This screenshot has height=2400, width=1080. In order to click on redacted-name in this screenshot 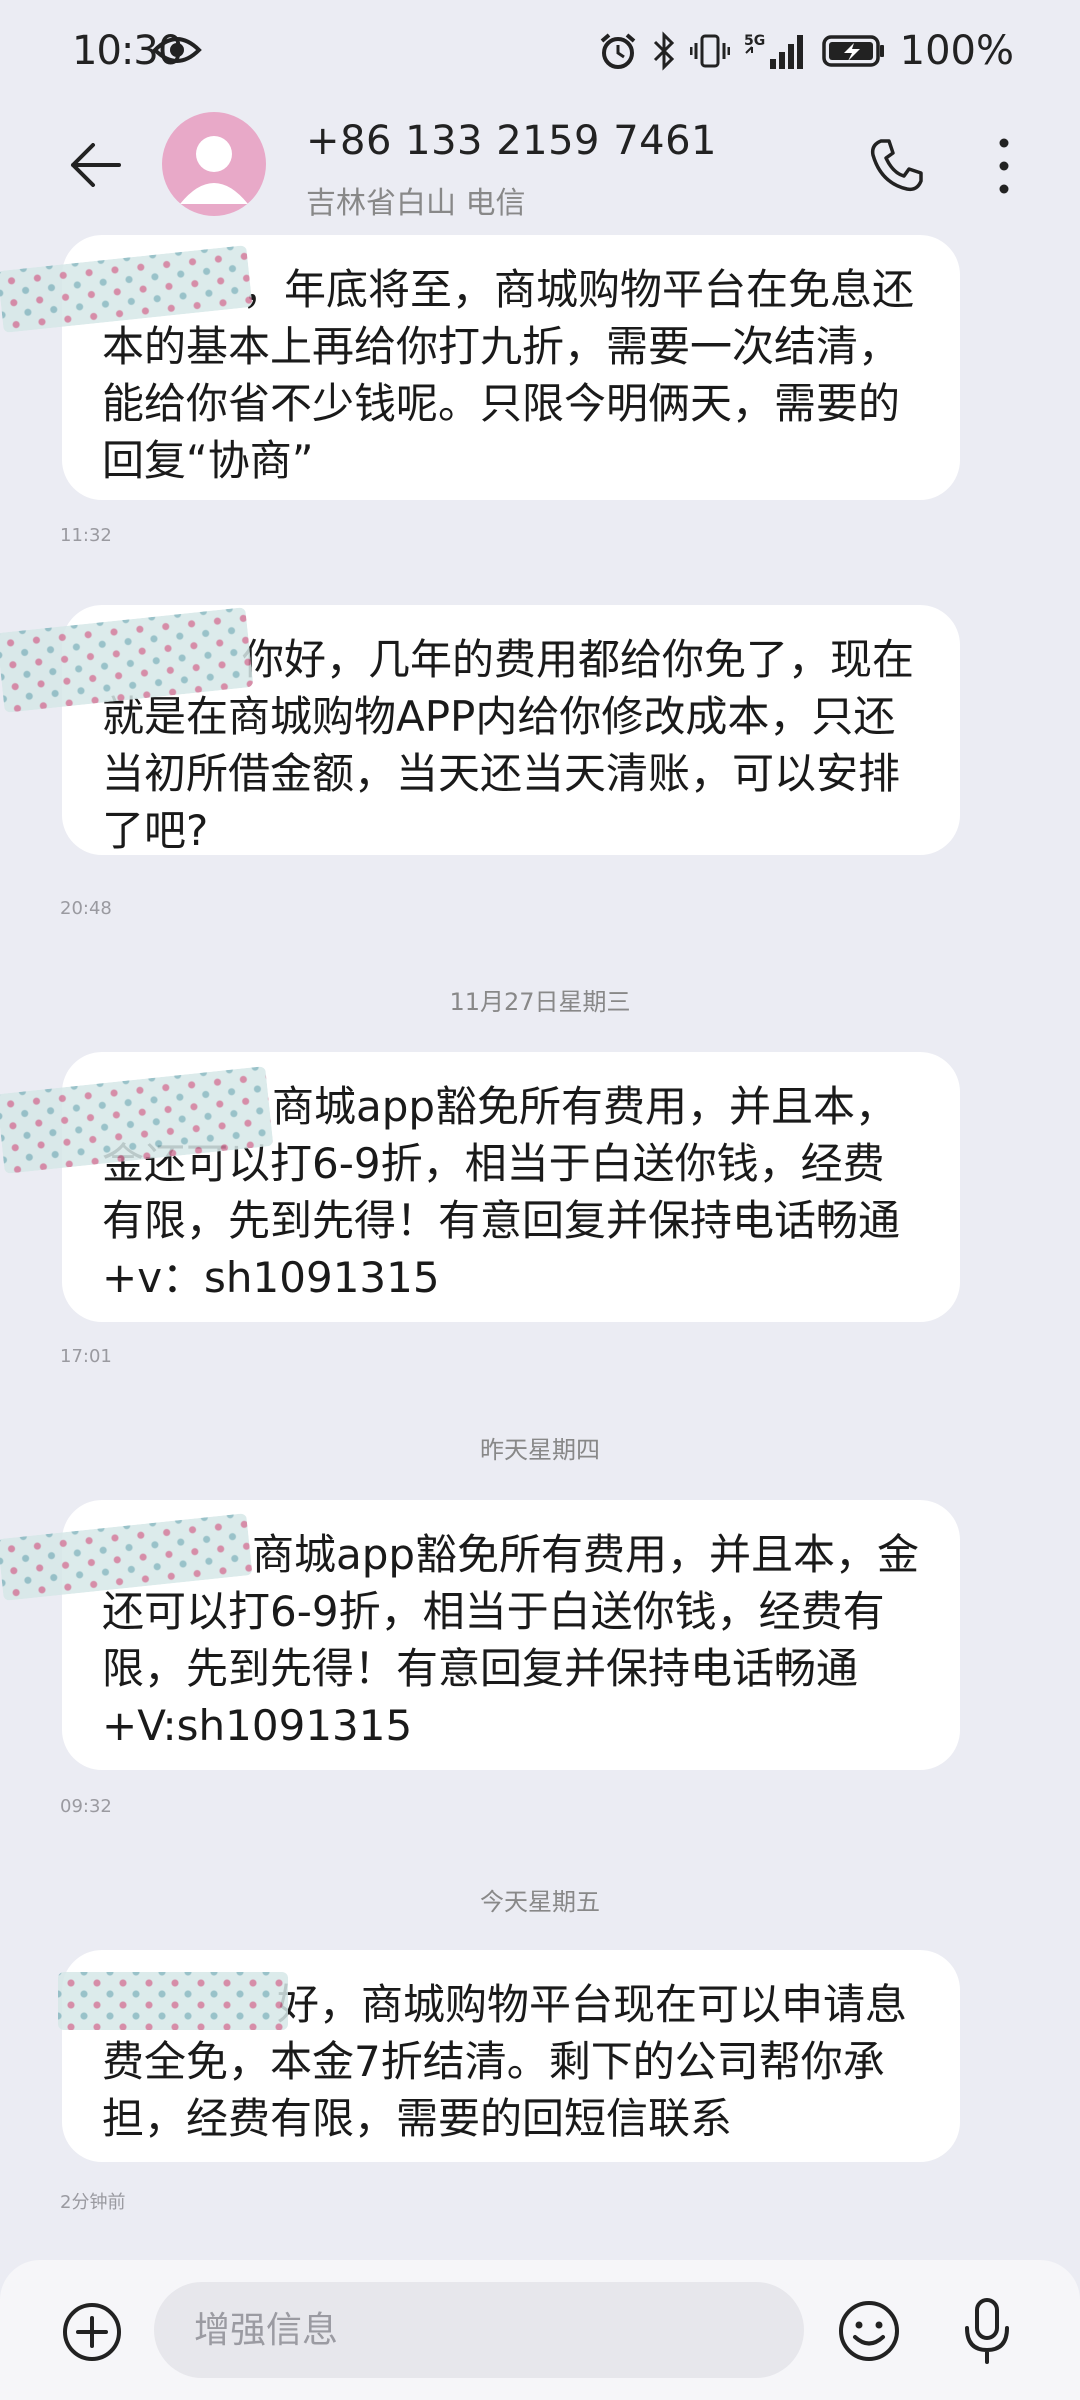, I will do `click(173, 2001)`.